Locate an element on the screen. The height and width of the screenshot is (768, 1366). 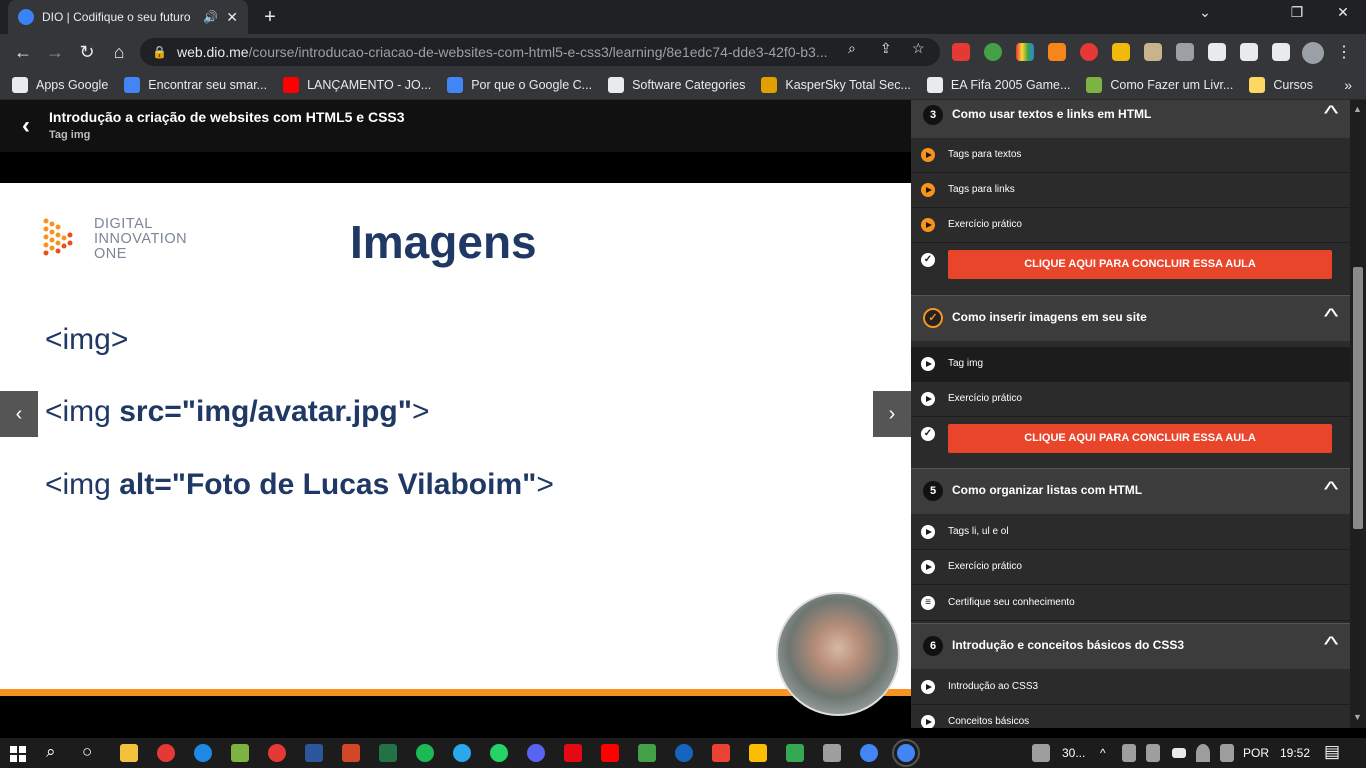
lesson-item-active: Tag img is located at coordinates (1130, 364).